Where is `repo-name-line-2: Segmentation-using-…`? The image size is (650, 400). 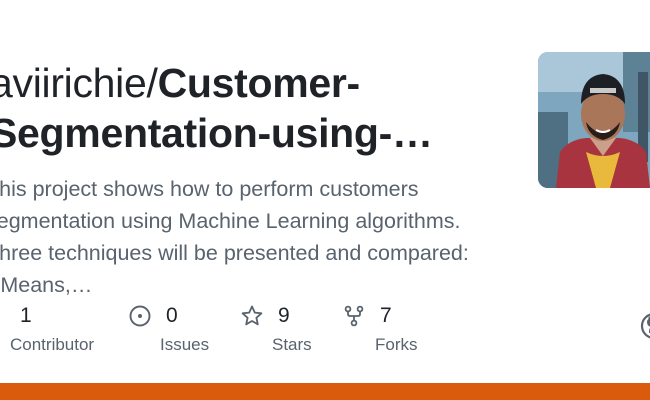
repo-name-line-2: Segmentation-using-… is located at coordinates (216, 133).